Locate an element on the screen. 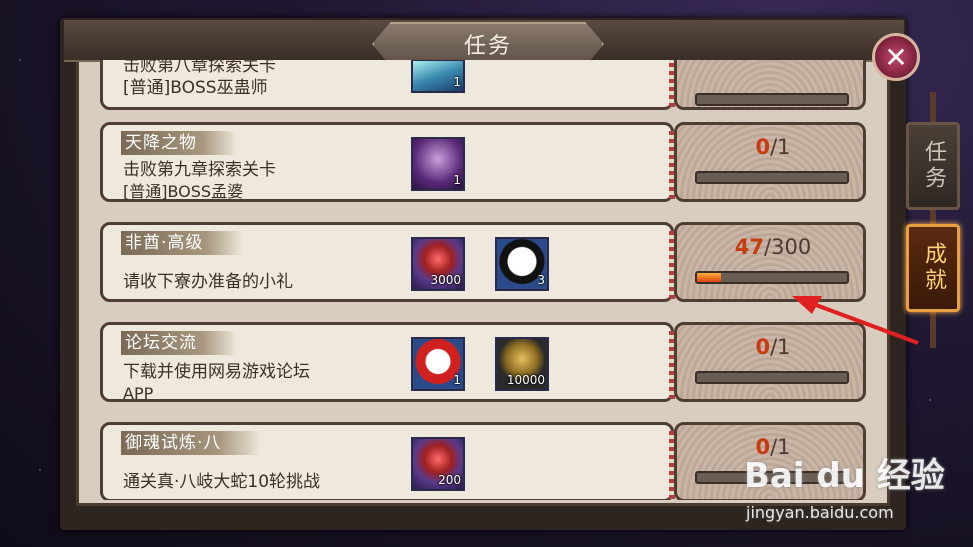 This screenshot has height=547, width=973. task-card: 论坛交流 下载并使用网易游戏论坛 APP 1 10000 is located at coordinates (387, 362).